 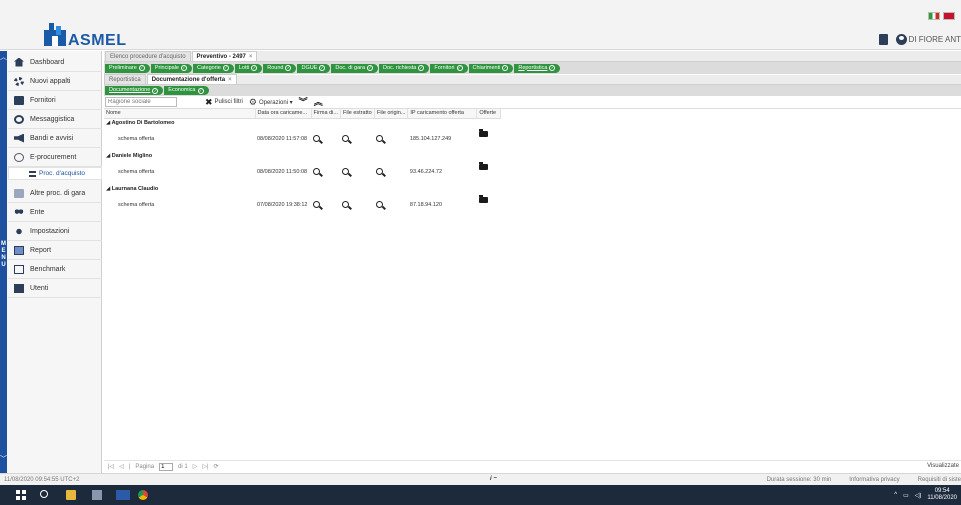 I want to click on manual-icon, so click(x=883, y=39).